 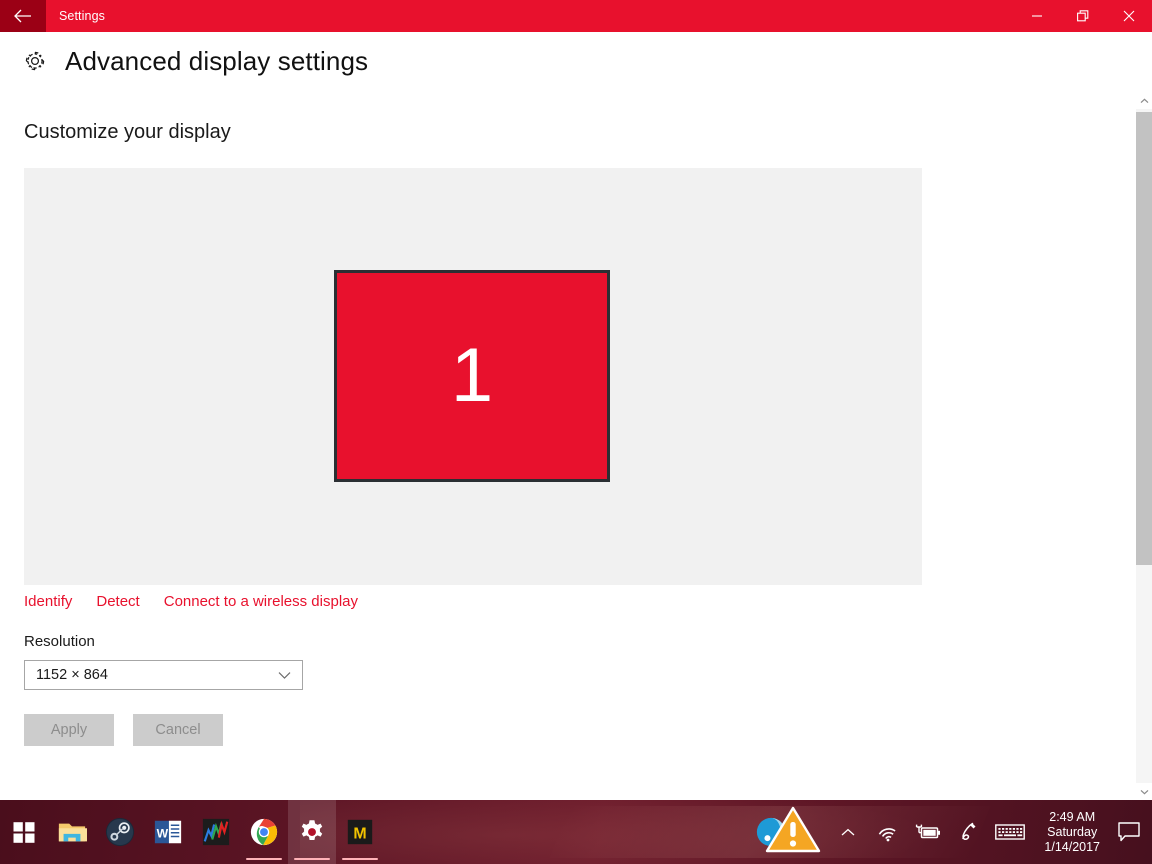 What do you see at coordinates (59, 641) in the screenshot?
I see `resolution-label: Resolution` at bounding box center [59, 641].